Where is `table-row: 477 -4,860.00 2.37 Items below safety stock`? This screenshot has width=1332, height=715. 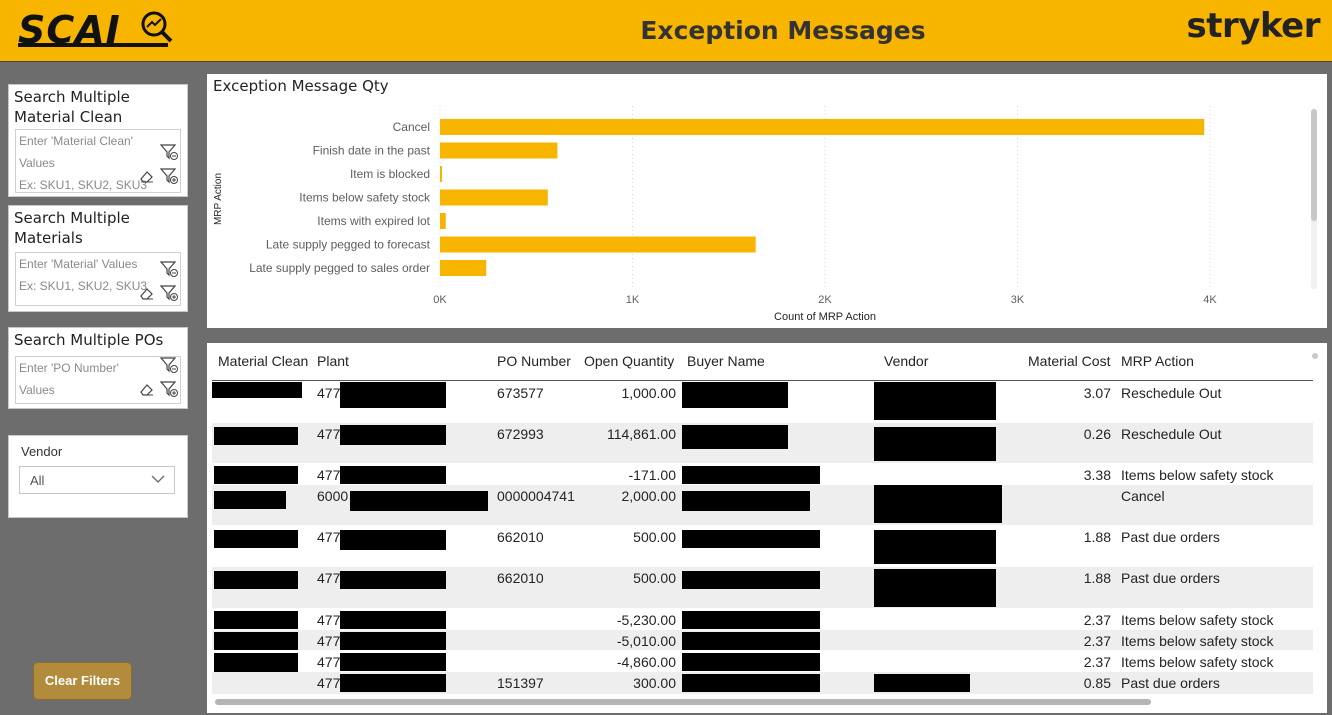
table-row: 477 -4,860.00 2.37 Items below safety stock is located at coordinates (762, 671).